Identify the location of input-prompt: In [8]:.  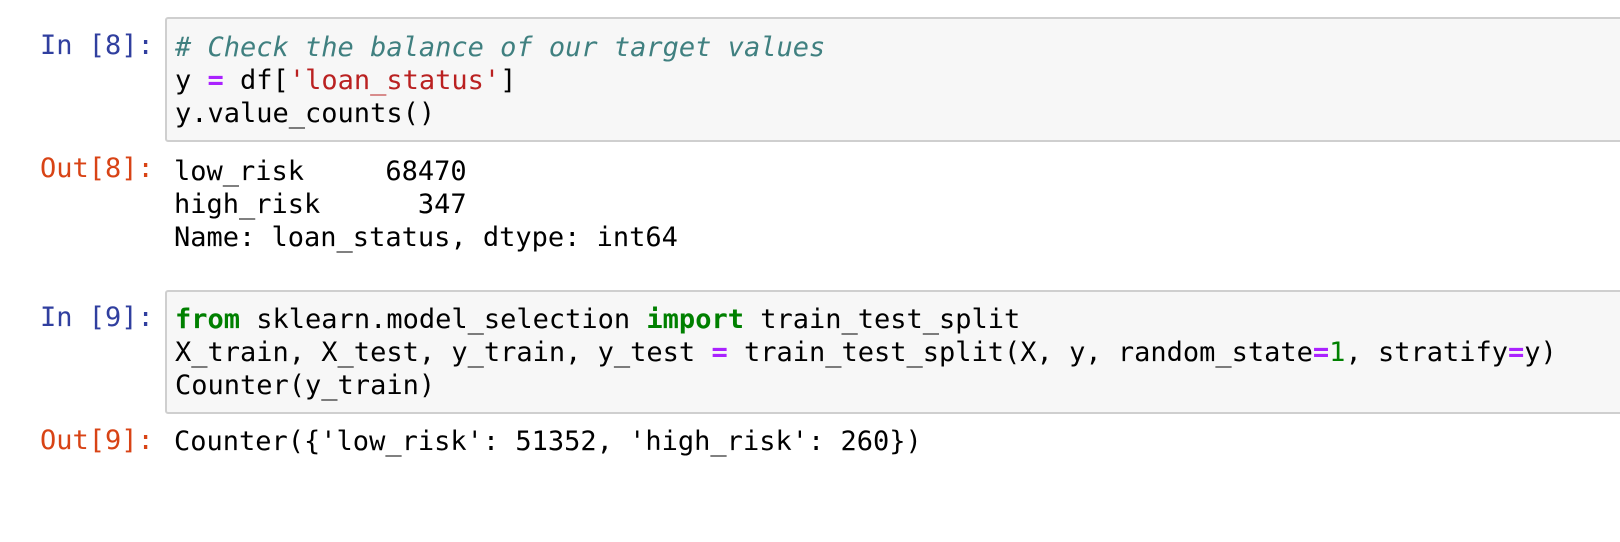
(97, 45).